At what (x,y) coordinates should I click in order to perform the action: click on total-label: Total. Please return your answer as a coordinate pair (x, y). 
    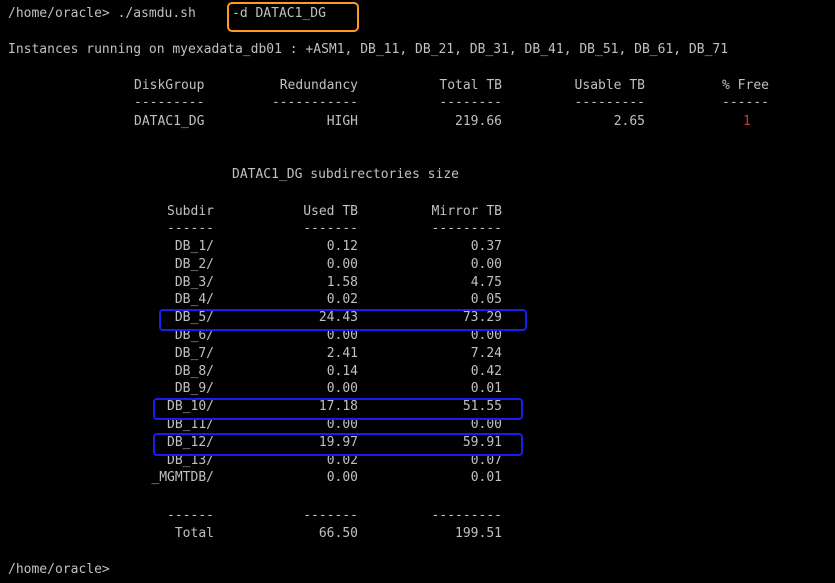
    Looking at the image, I should click on (194, 533).